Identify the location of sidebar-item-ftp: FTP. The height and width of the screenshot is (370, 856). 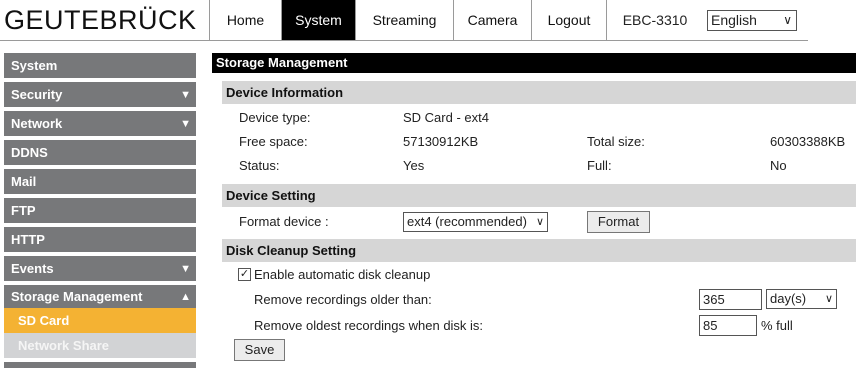
(100, 210).